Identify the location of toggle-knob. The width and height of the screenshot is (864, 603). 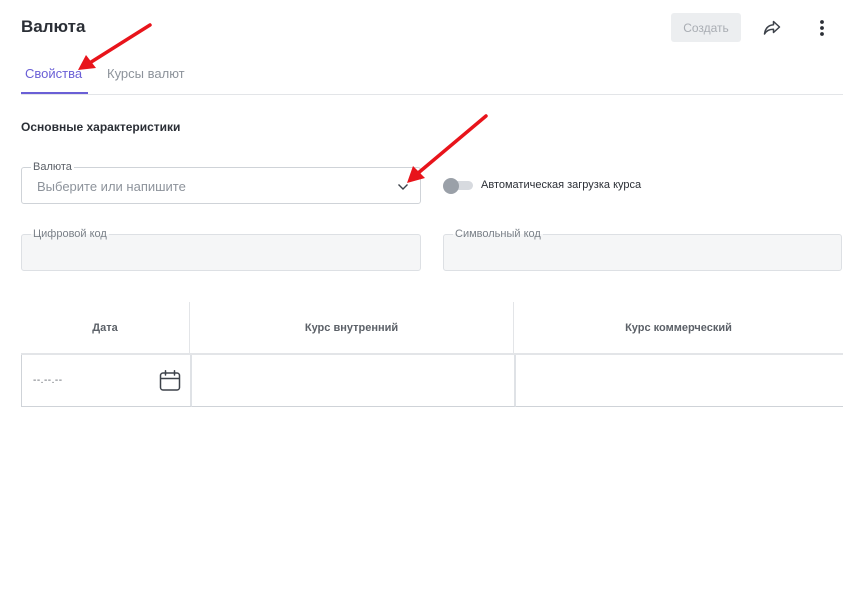
(451, 186).